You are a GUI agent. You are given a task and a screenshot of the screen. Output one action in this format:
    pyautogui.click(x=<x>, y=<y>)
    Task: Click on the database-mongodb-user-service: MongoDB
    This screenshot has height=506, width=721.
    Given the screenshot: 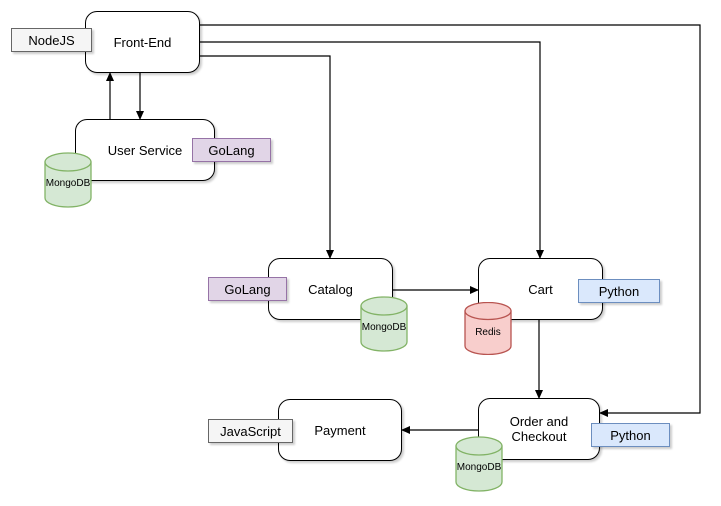 What is the action you would take?
    pyautogui.click(x=68, y=180)
    